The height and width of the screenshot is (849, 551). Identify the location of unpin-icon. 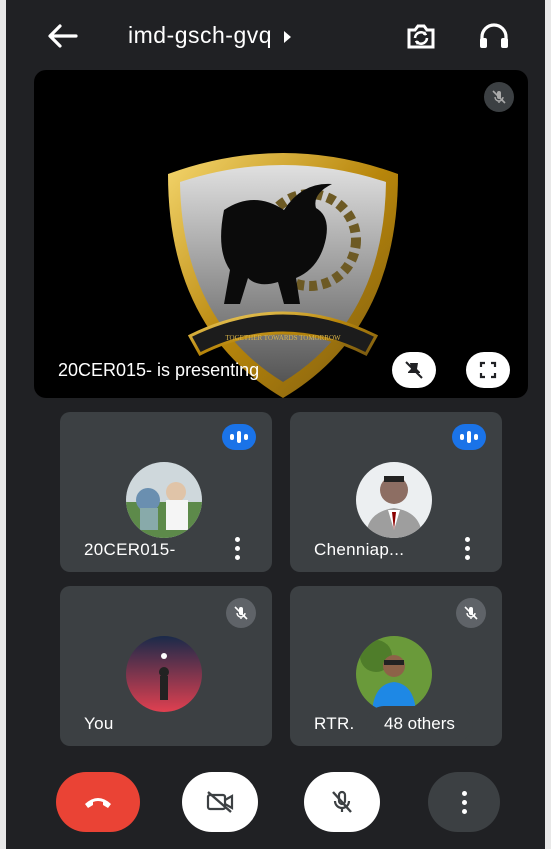
(414, 370).